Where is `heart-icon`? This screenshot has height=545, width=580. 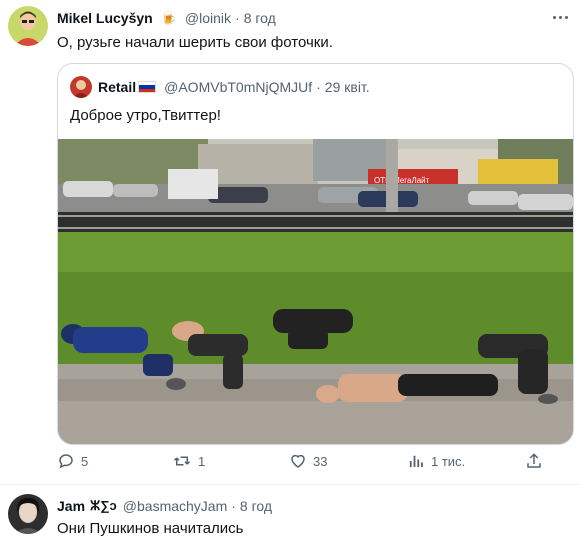
heart-icon is located at coordinates (298, 461).